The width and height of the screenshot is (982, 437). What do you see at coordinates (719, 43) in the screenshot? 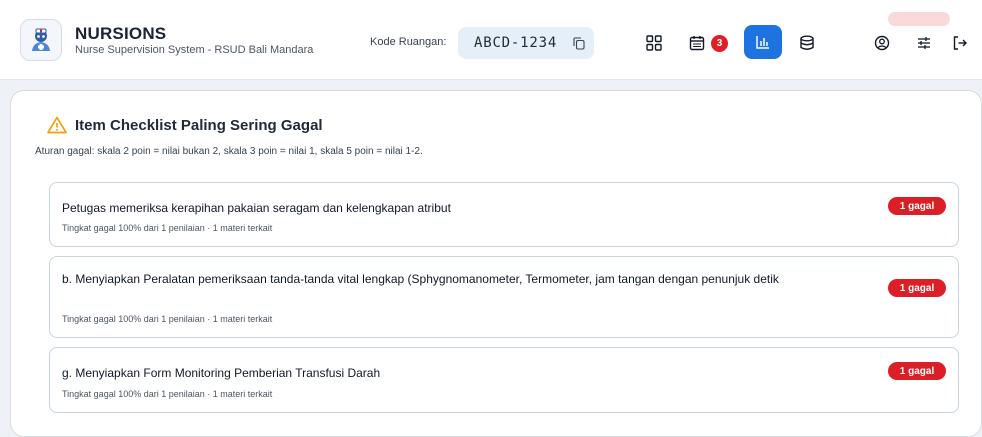
I see `notification-badge: 3` at bounding box center [719, 43].